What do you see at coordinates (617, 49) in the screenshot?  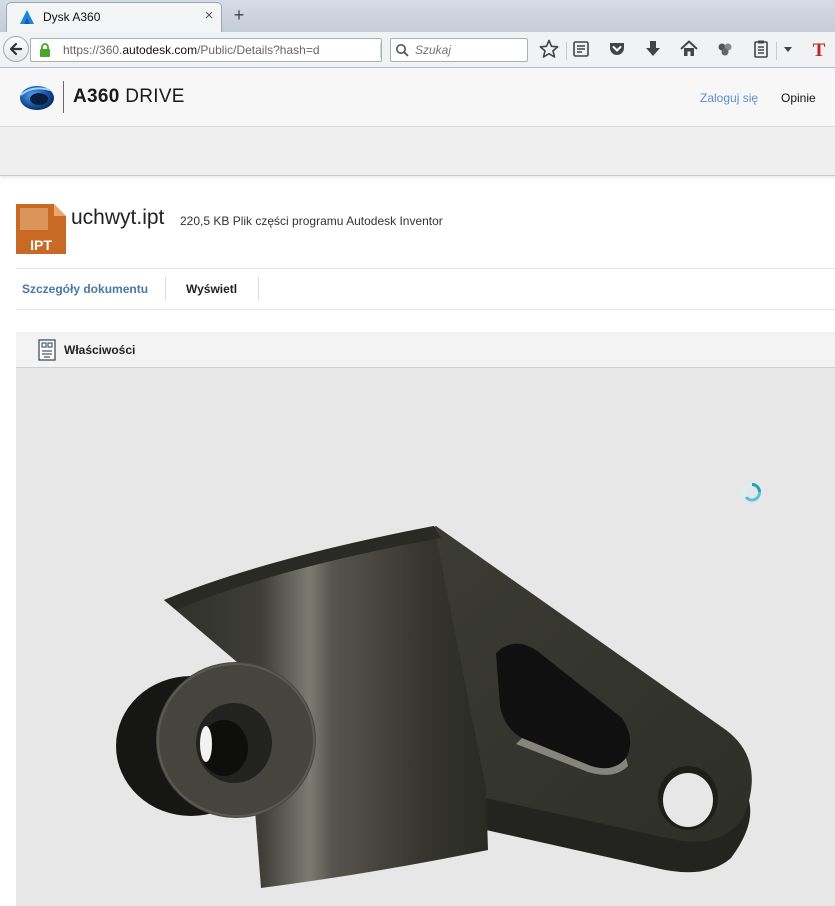 I see `pocket-icon` at bounding box center [617, 49].